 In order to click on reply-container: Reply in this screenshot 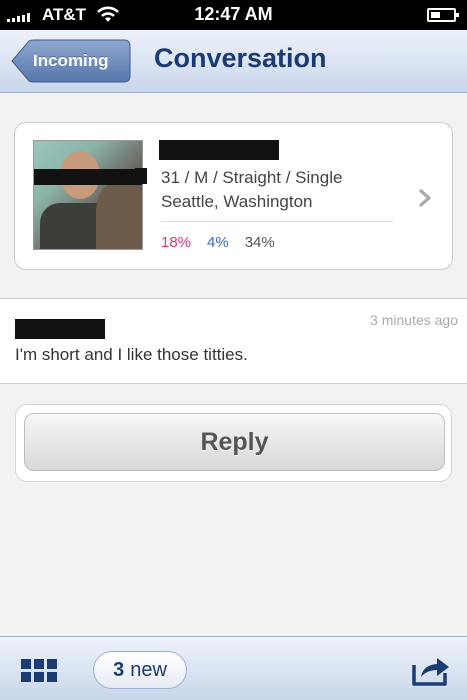, I will do `click(233, 443)`.